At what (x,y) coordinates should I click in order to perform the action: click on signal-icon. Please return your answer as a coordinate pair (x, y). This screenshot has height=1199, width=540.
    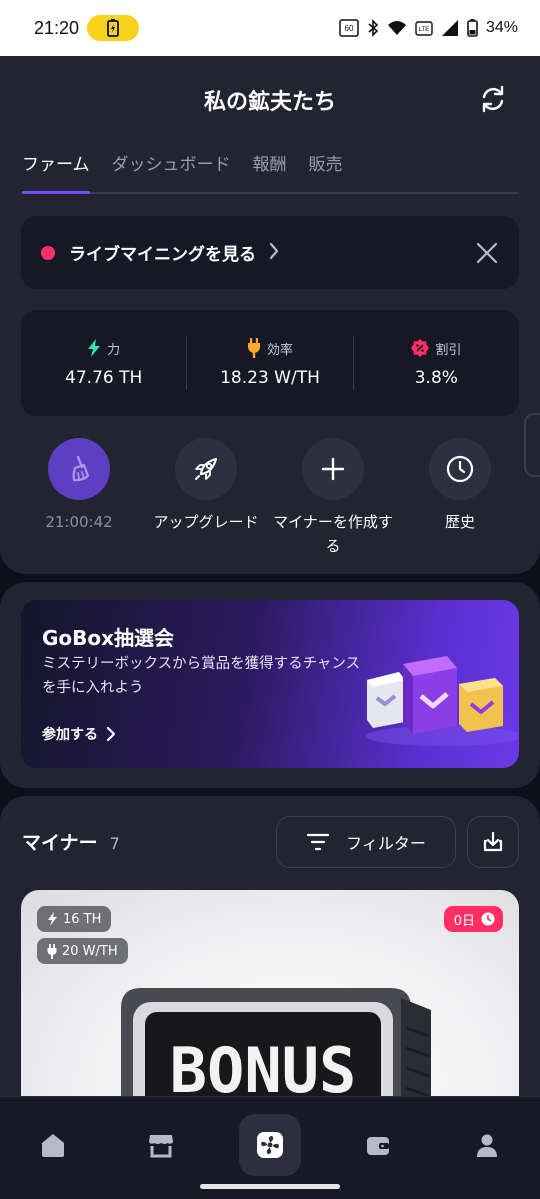
    Looking at the image, I should click on (450, 28).